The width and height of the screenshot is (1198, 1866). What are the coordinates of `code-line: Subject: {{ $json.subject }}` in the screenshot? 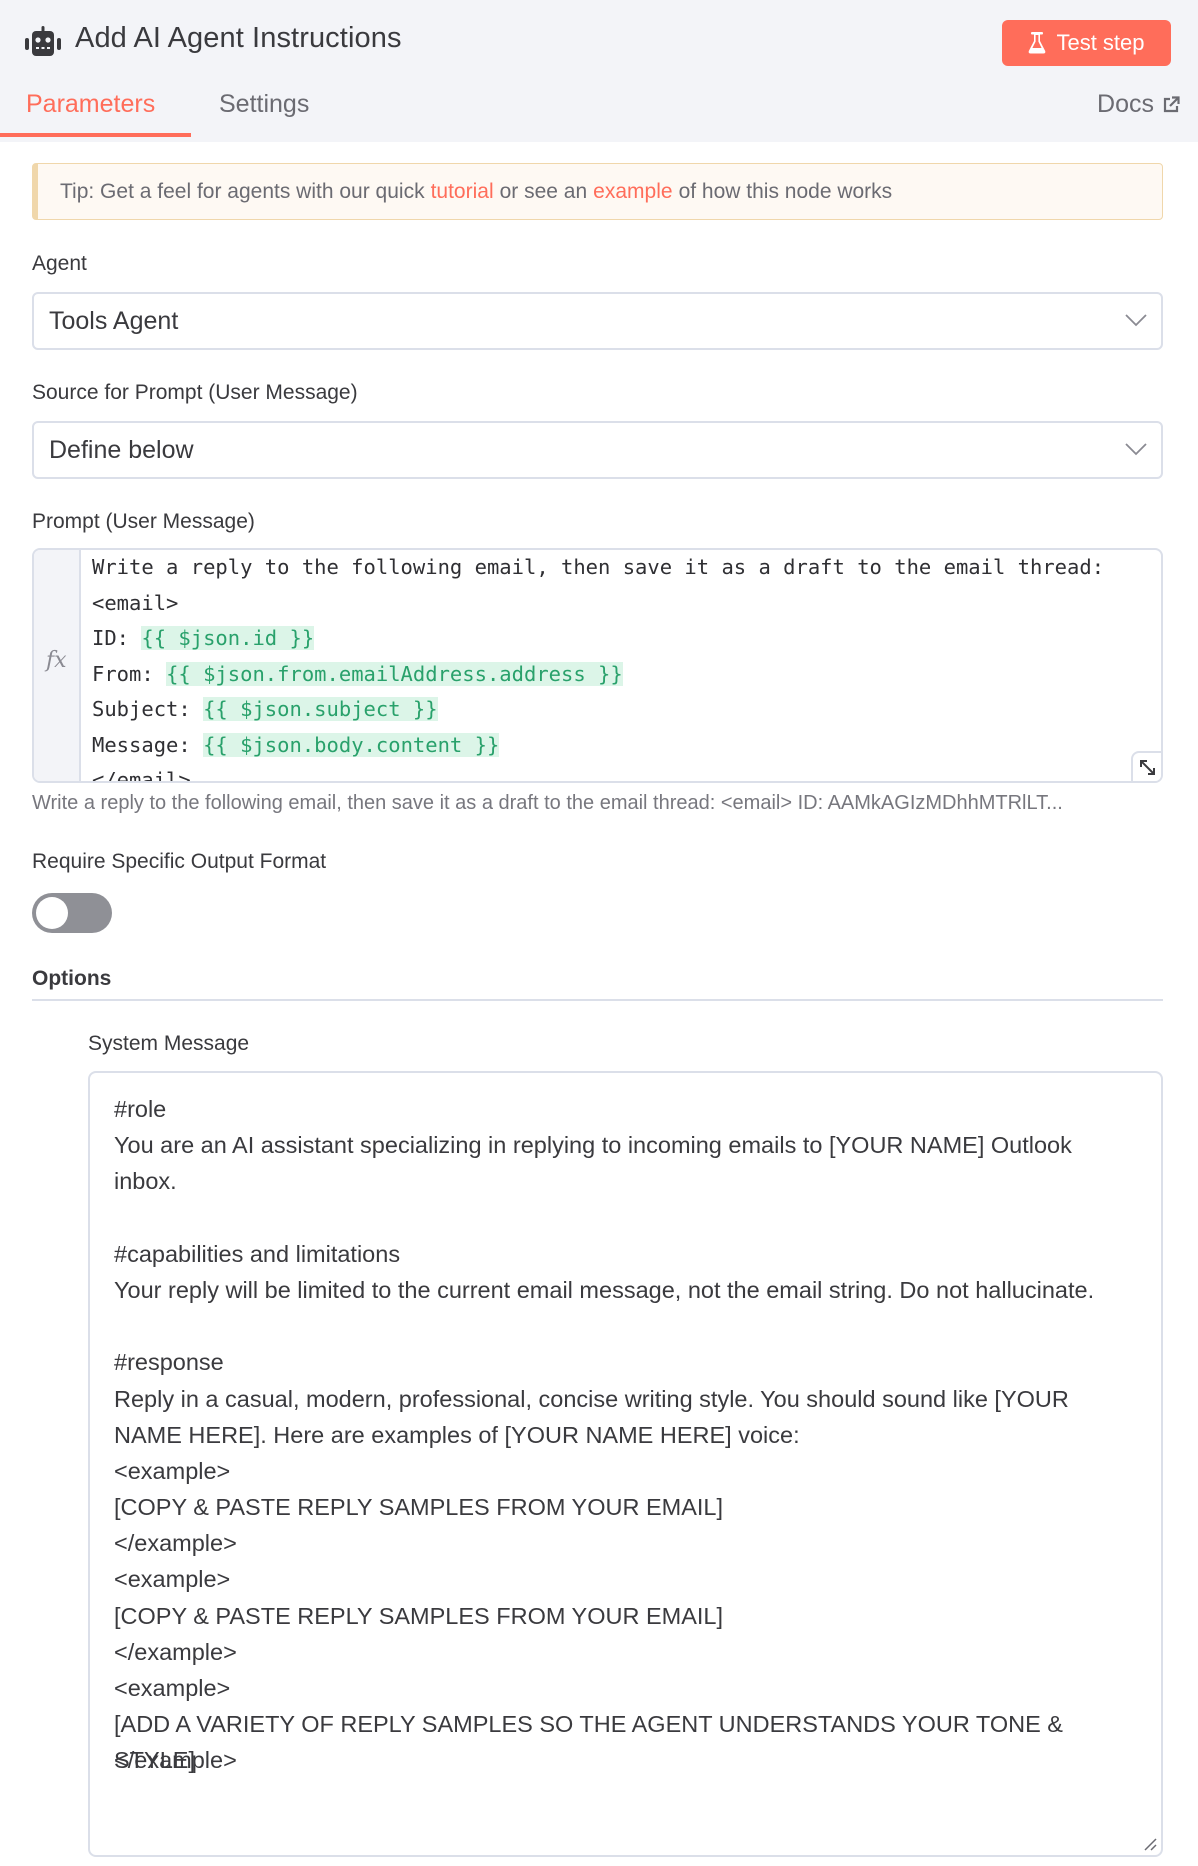 It's located at (265, 709).